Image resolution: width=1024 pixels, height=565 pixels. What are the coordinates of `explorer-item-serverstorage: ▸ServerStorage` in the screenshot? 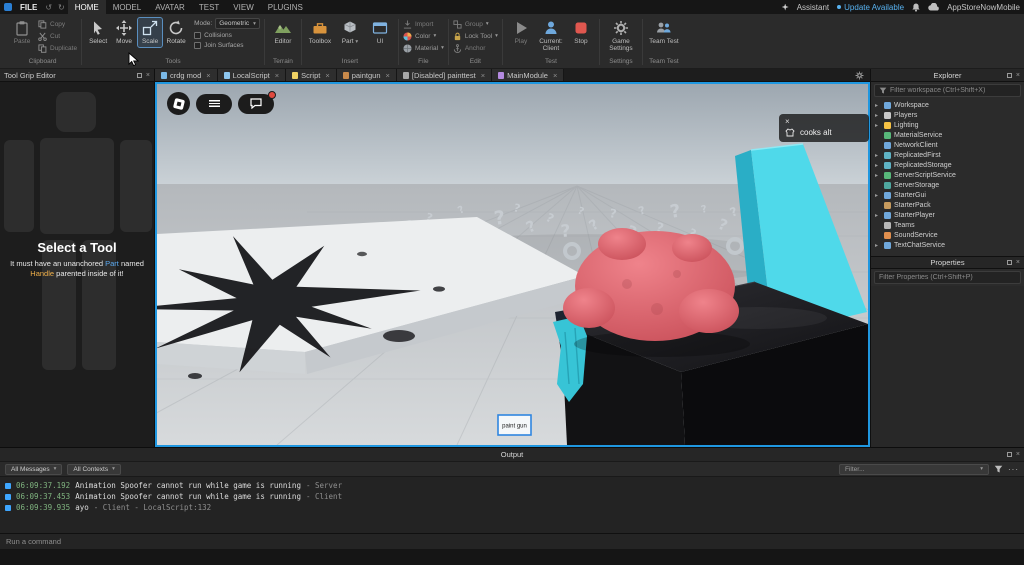 It's located at (947, 185).